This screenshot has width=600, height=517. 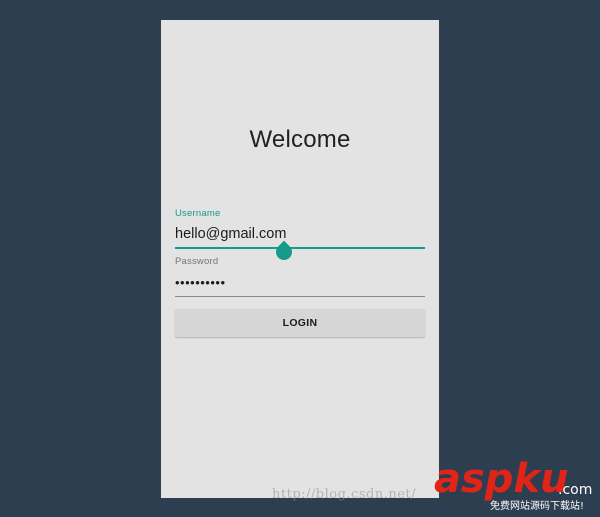 I want to click on password-underline, so click(x=300, y=296).